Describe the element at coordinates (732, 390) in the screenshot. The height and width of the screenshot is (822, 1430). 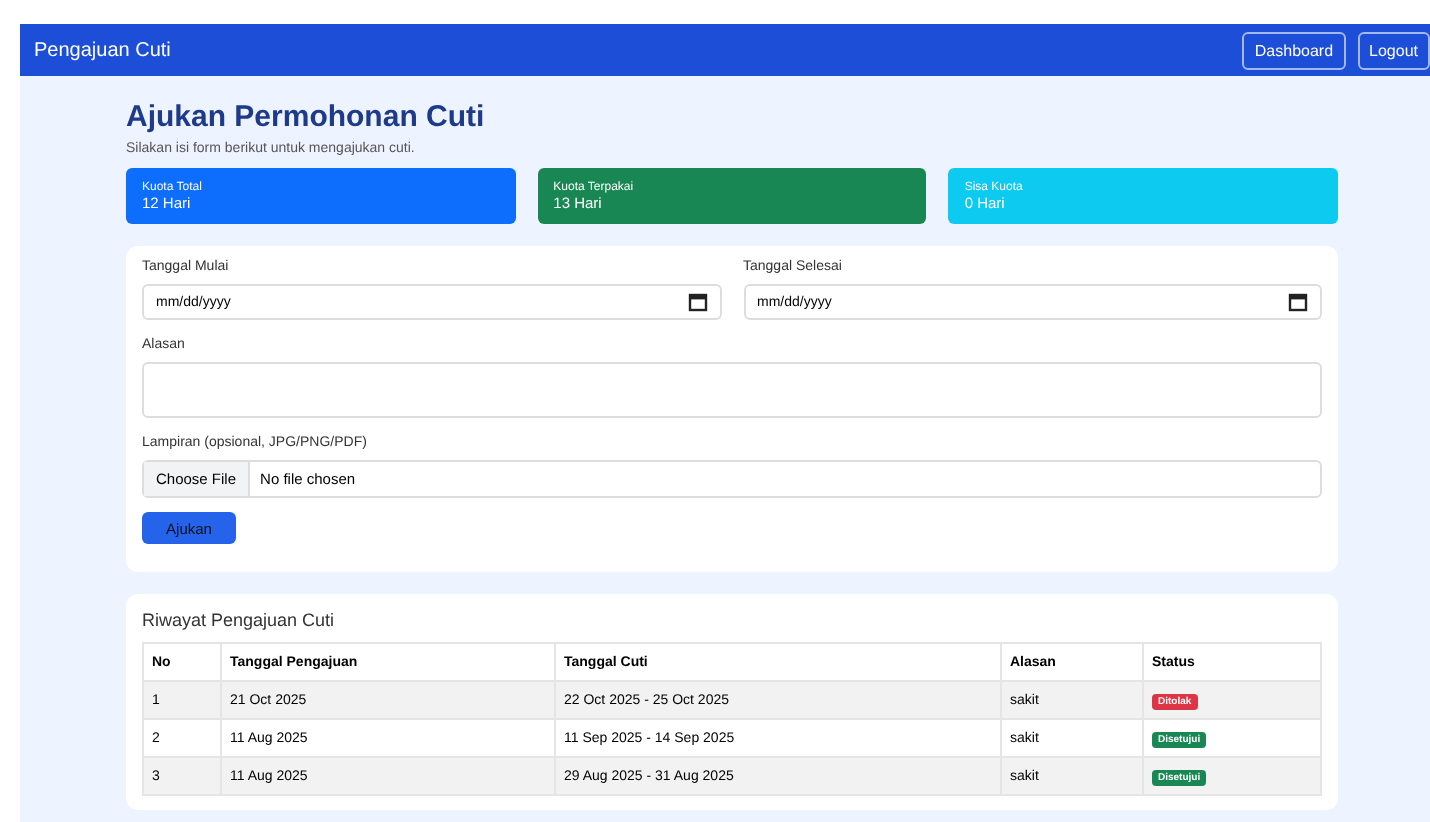
I see `reason-field` at that location.